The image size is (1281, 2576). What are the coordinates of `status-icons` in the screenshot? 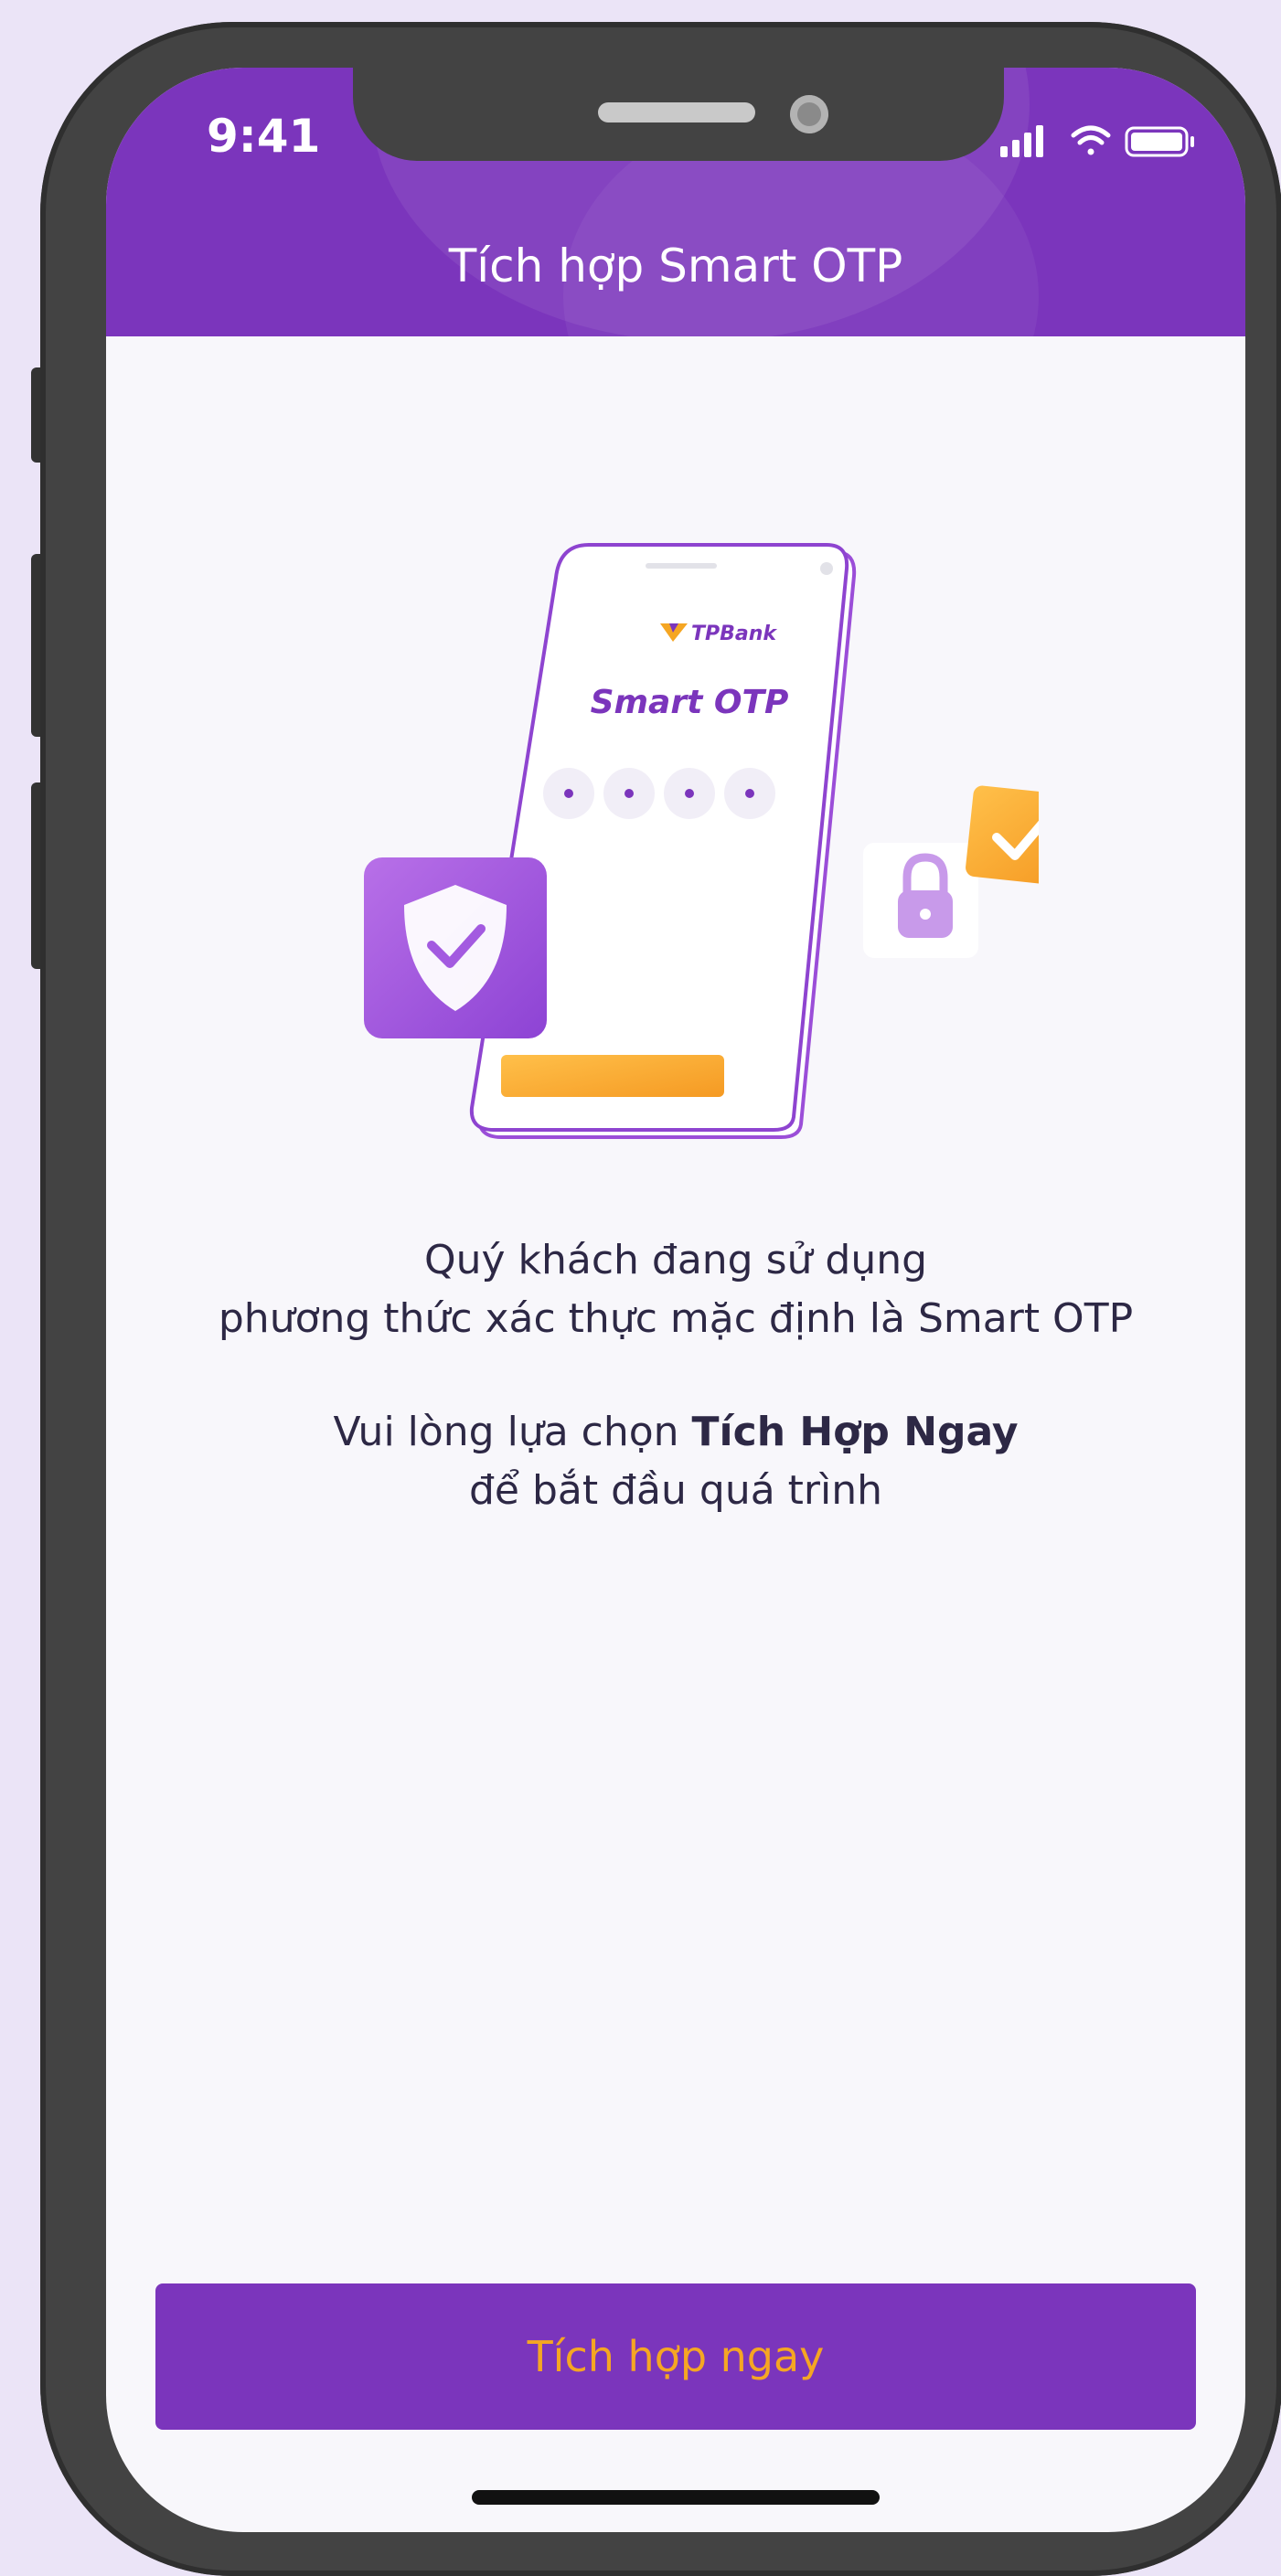 It's located at (1097, 141).